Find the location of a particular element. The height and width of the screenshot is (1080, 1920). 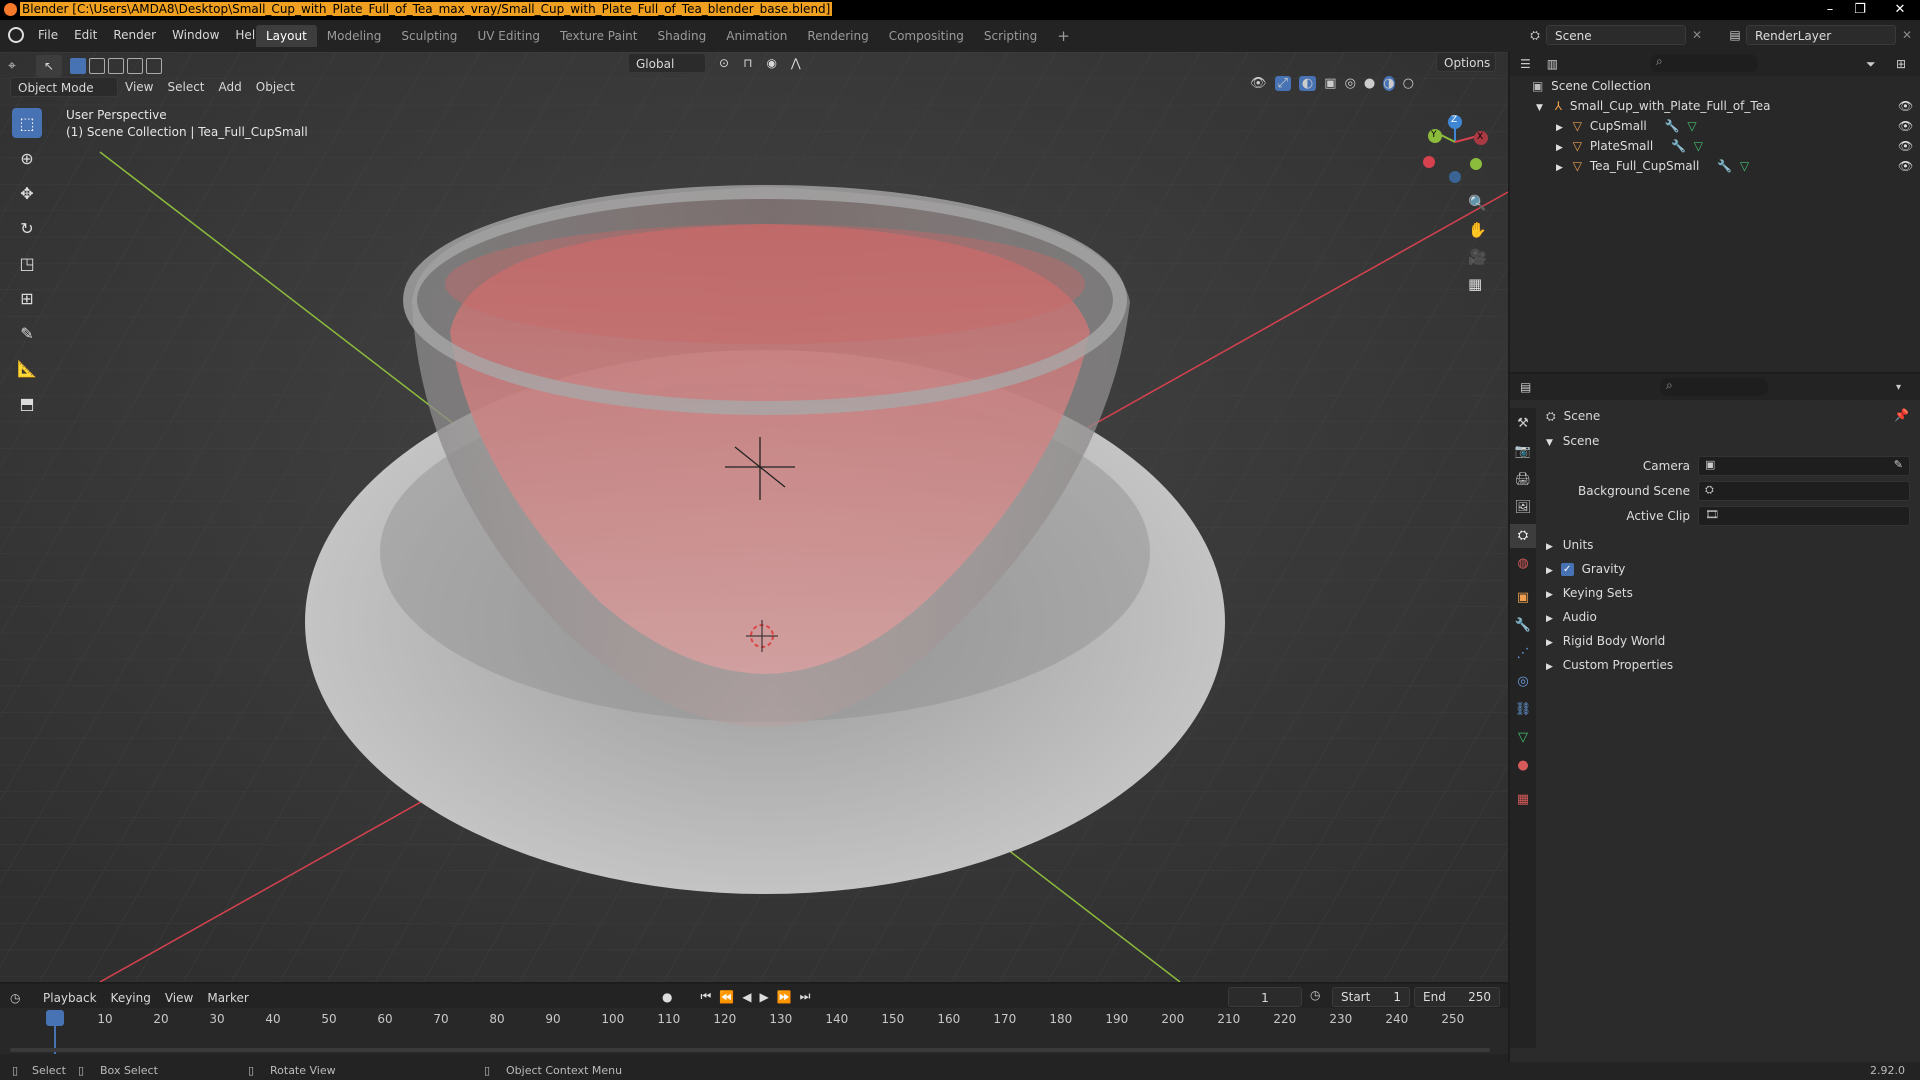

constraints-tab-icon: ⛓ is located at coordinates (1523, 710).